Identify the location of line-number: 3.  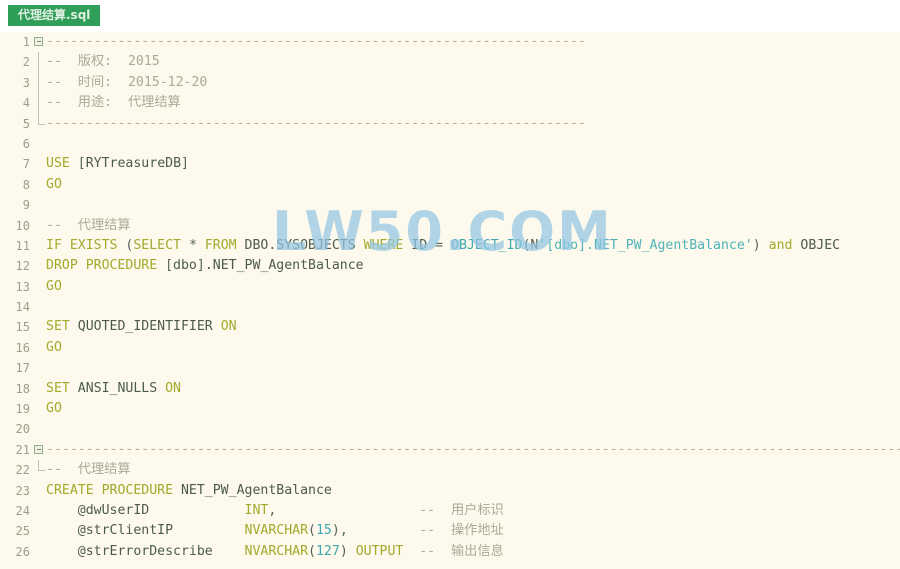
(26, 82).